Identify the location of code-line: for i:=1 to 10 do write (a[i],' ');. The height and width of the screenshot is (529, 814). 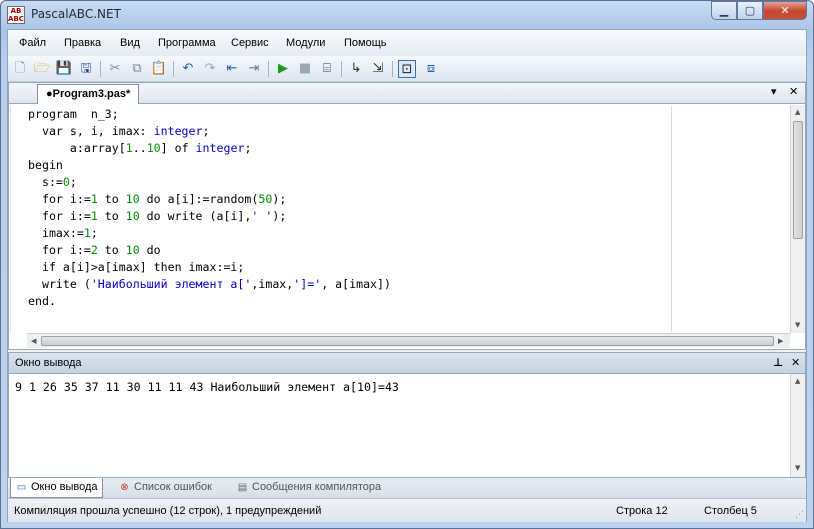
(157, 216).